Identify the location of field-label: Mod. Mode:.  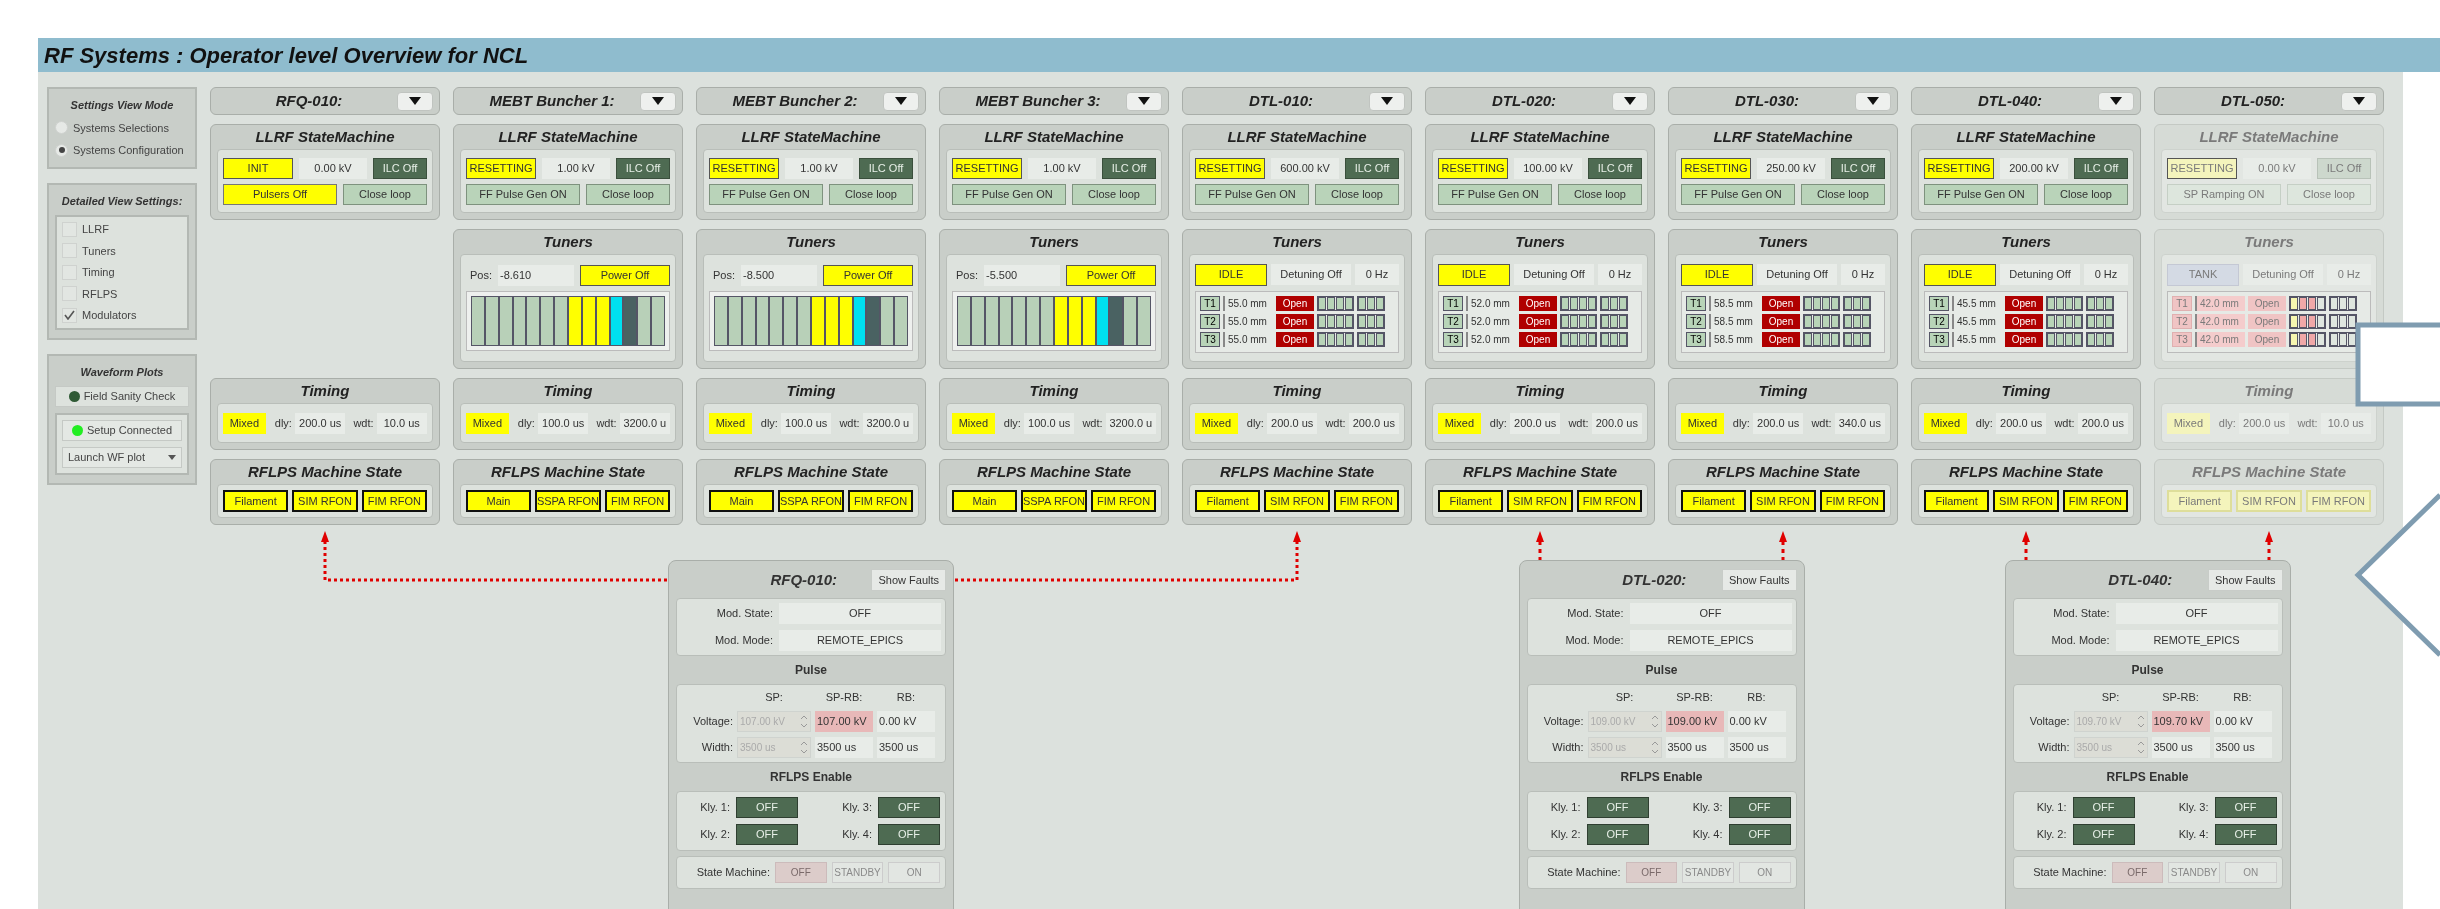
(1594, 641).